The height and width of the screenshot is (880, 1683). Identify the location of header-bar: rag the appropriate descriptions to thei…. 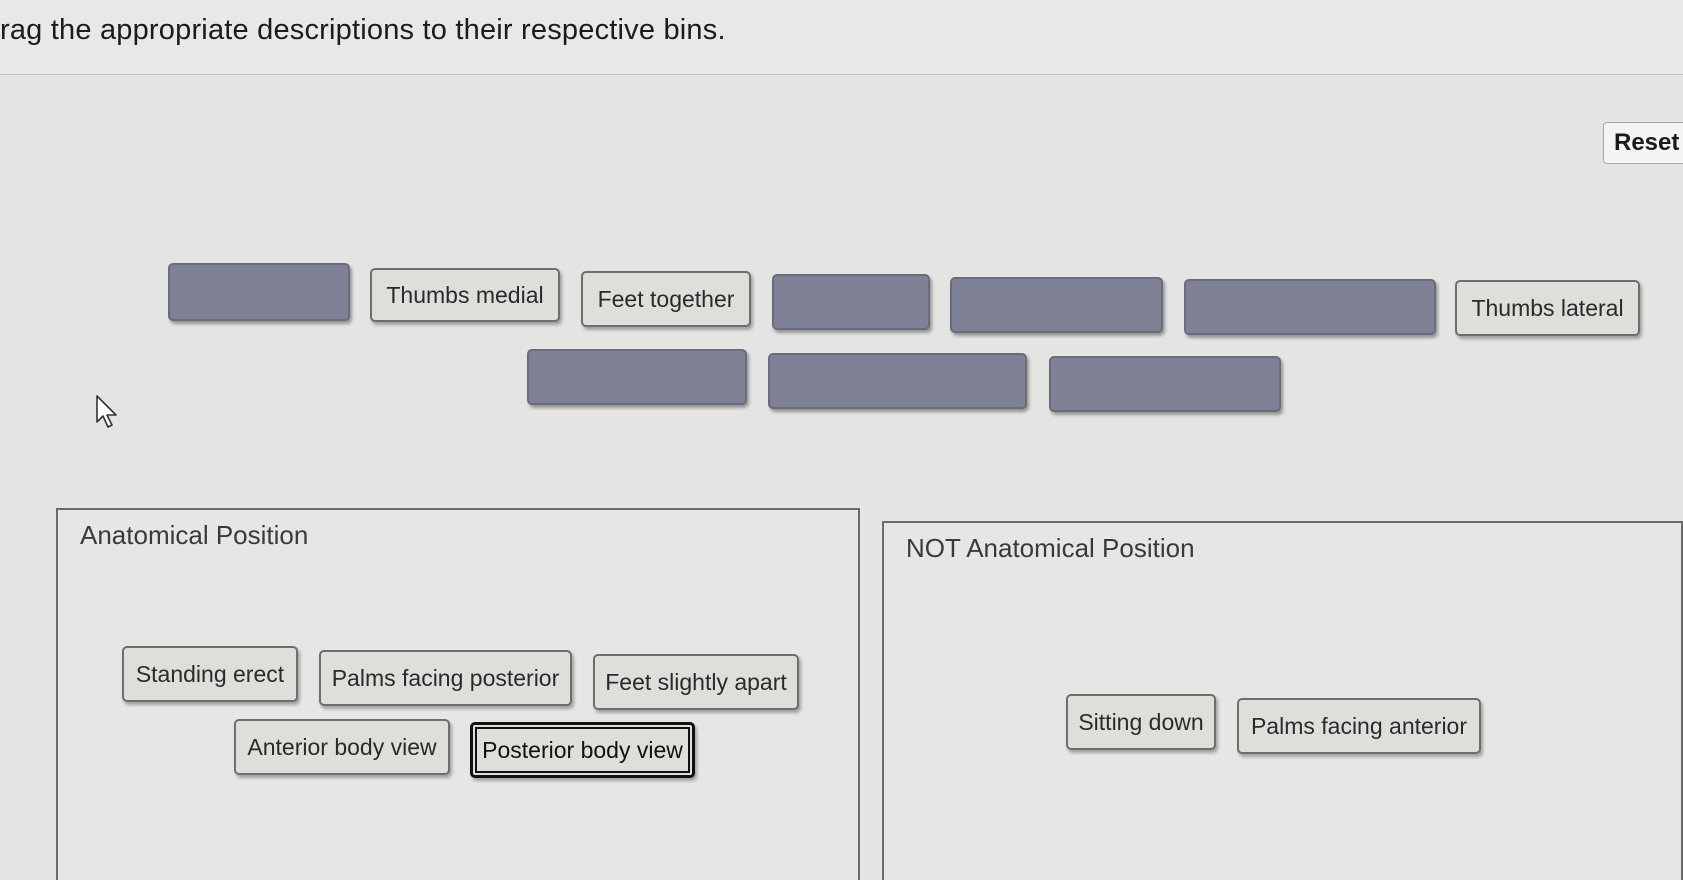
(841, 37).